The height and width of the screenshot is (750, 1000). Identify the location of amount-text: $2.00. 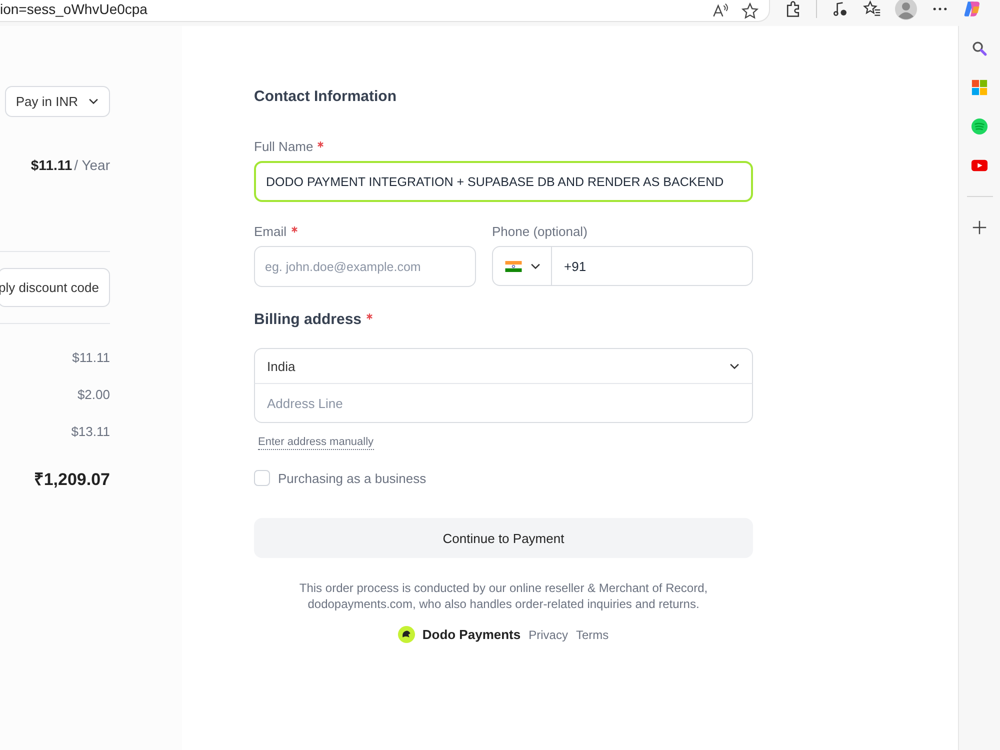
(93, 393).